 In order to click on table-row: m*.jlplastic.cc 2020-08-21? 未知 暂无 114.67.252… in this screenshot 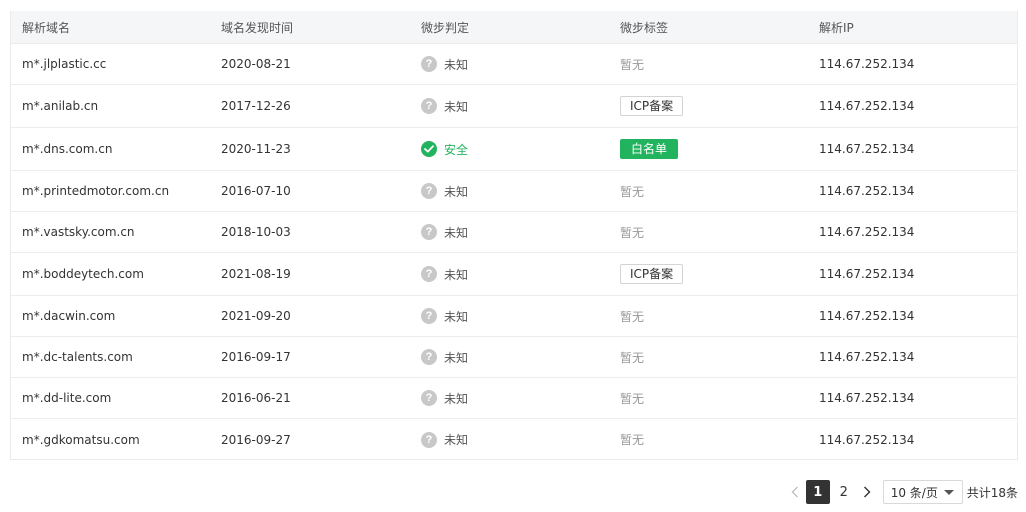, I will do `click(514, 64)`.